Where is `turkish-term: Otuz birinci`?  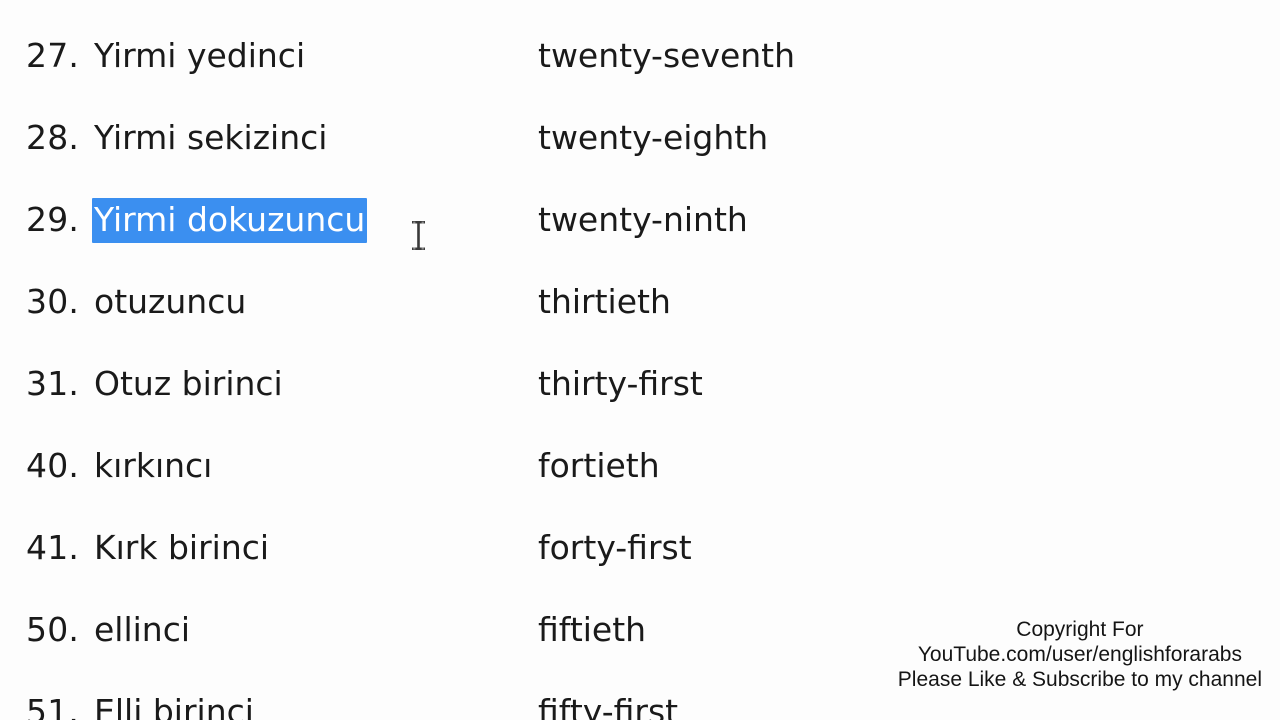
turkish-term: Otuz birinci is located at coordinates (188, 384).